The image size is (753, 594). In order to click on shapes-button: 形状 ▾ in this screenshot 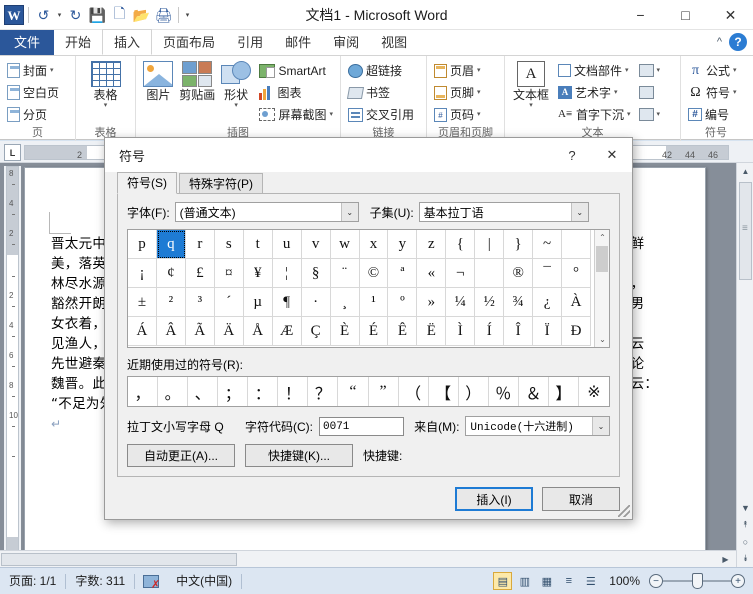, I will do `click(236, 84)`.